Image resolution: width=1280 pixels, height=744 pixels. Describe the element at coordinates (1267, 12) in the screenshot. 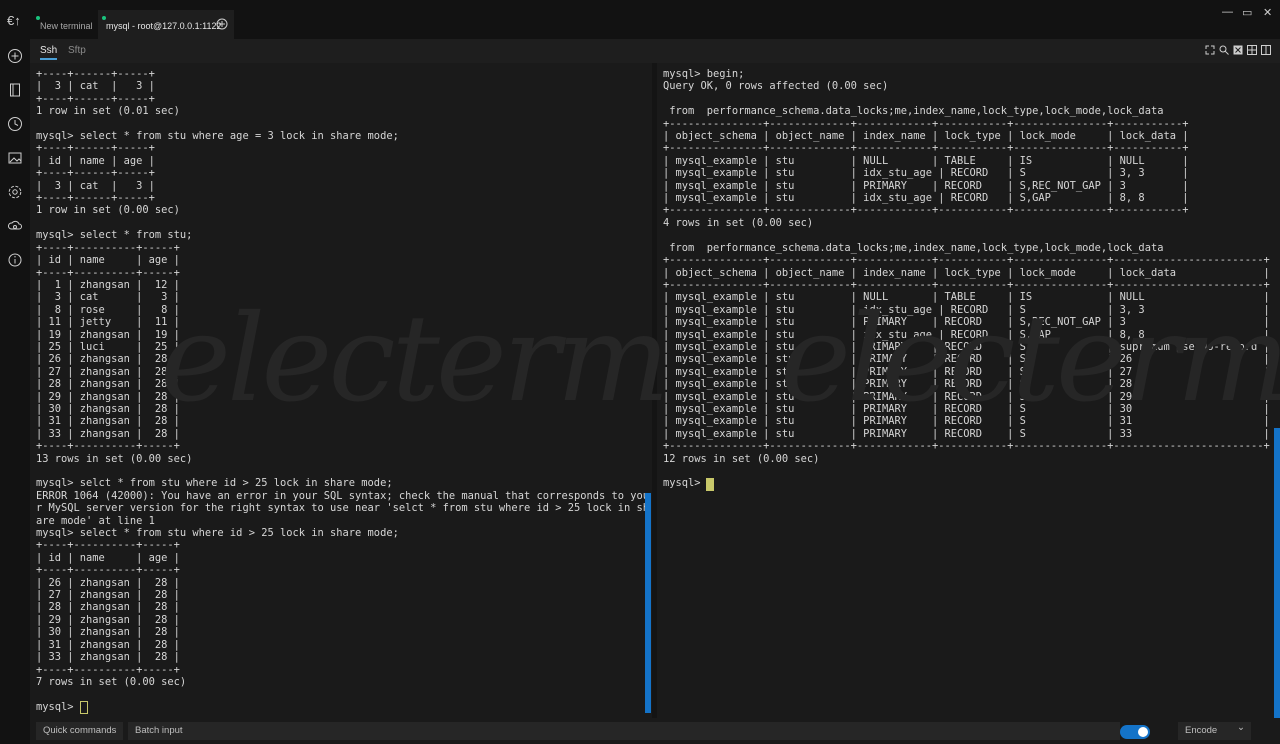

I see `close-button: ✕` at that location.